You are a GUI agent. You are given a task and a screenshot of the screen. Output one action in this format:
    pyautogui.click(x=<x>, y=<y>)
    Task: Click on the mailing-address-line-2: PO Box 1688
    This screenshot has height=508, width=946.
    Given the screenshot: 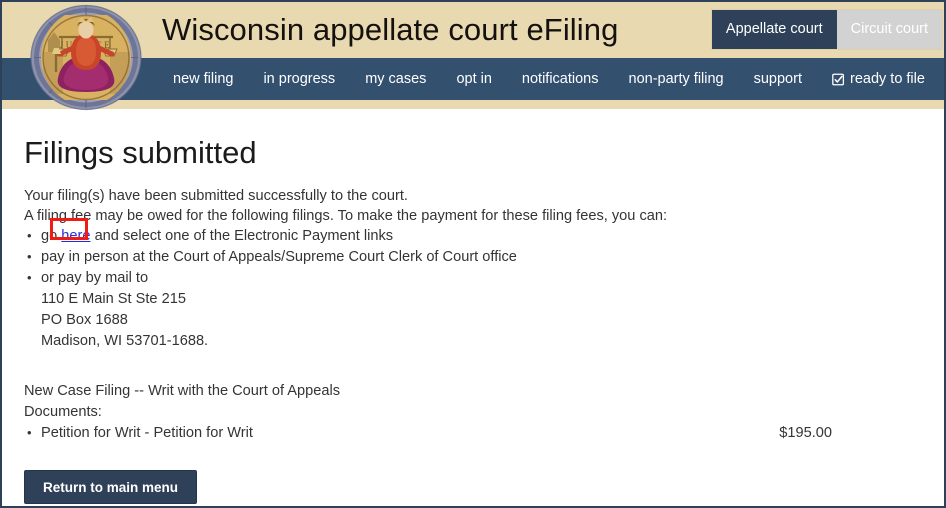 What is the action you would take?
    pyautogui.click(x=84, y=320)
    